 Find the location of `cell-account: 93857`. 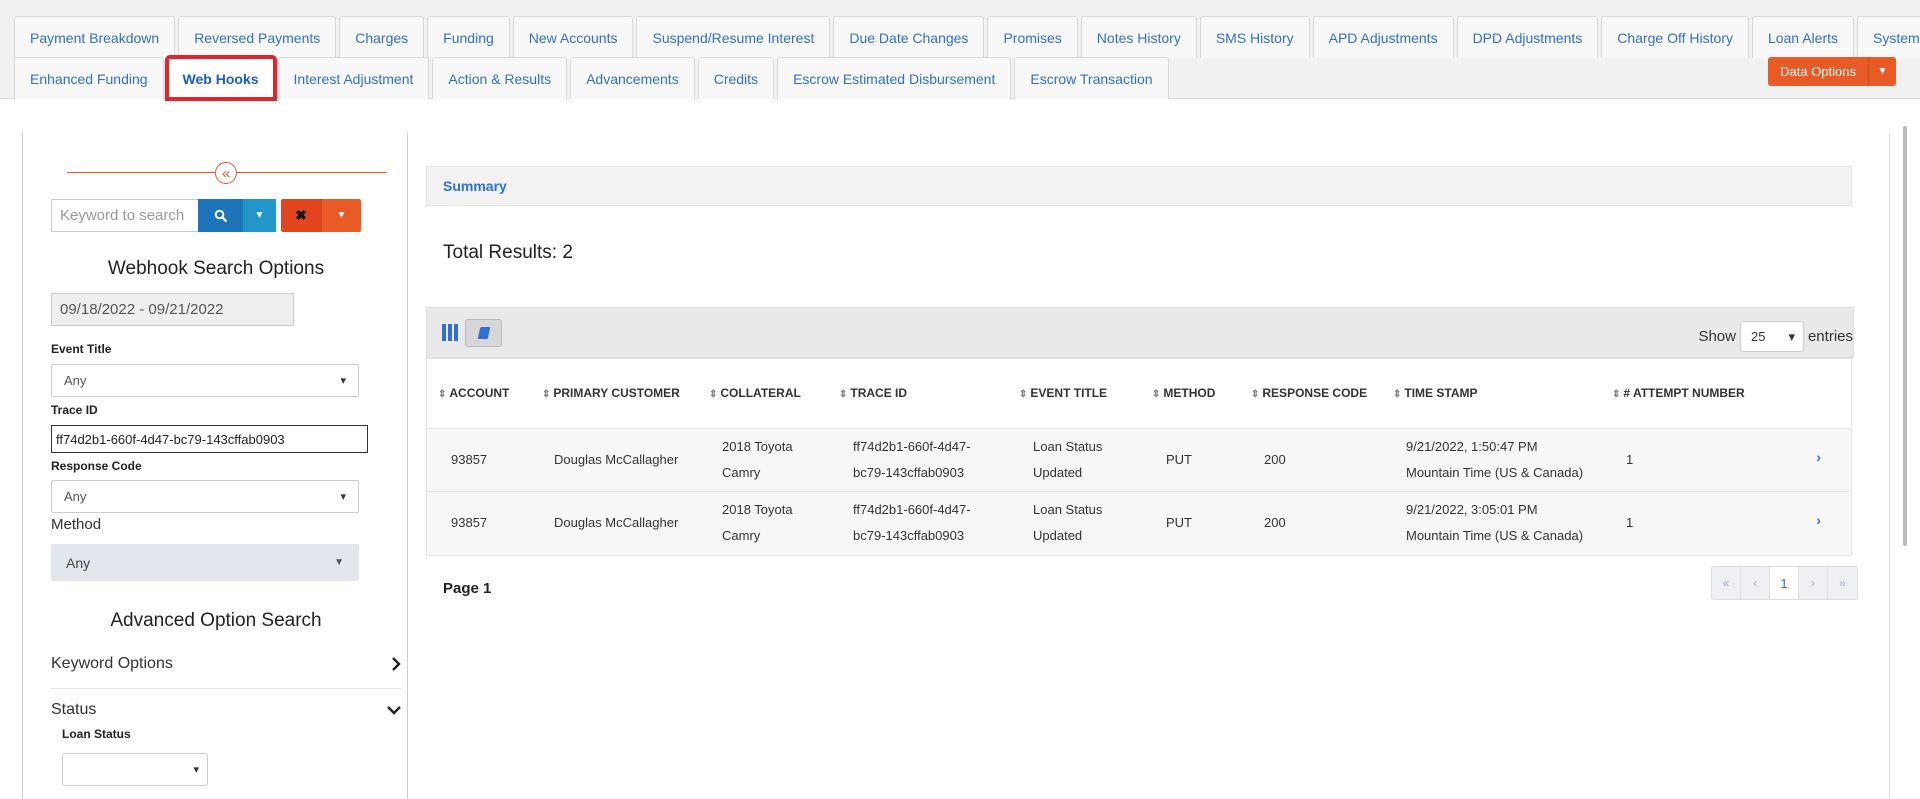

cell-account: 93857 is located at coordinates (469, 459).